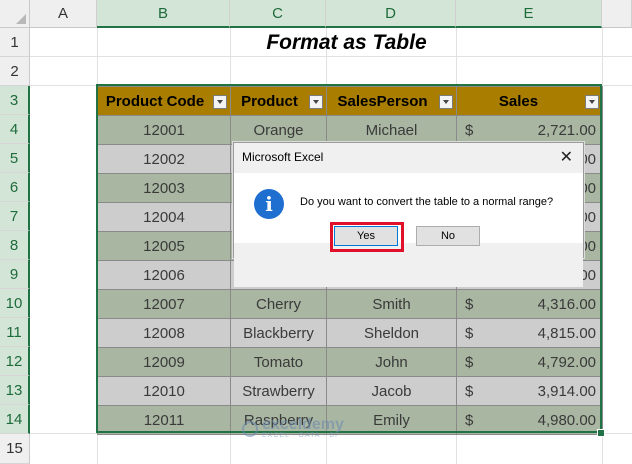  I want to click on yes-button: Yes, so click(366, 236).